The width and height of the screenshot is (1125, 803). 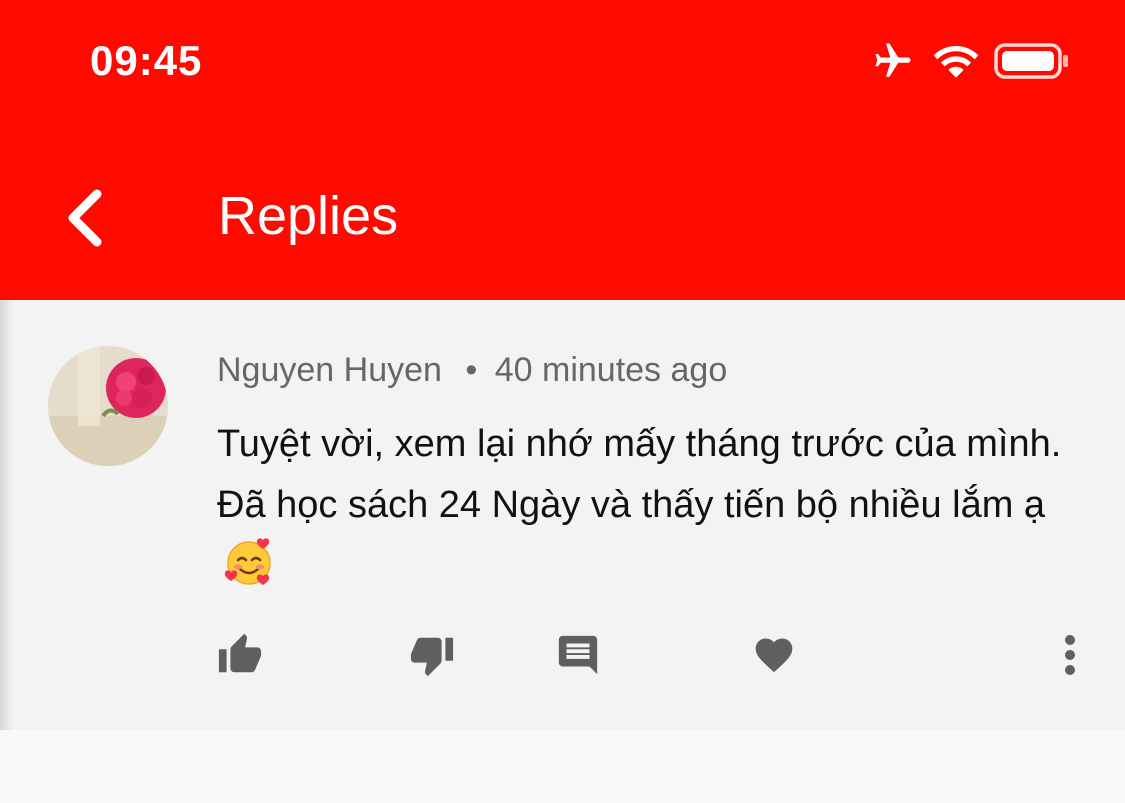 What do you see at coordinates (611, 370) in the screenshot?
I see `comment-time: 40 minutes ago` at bounding box center [611, 370].